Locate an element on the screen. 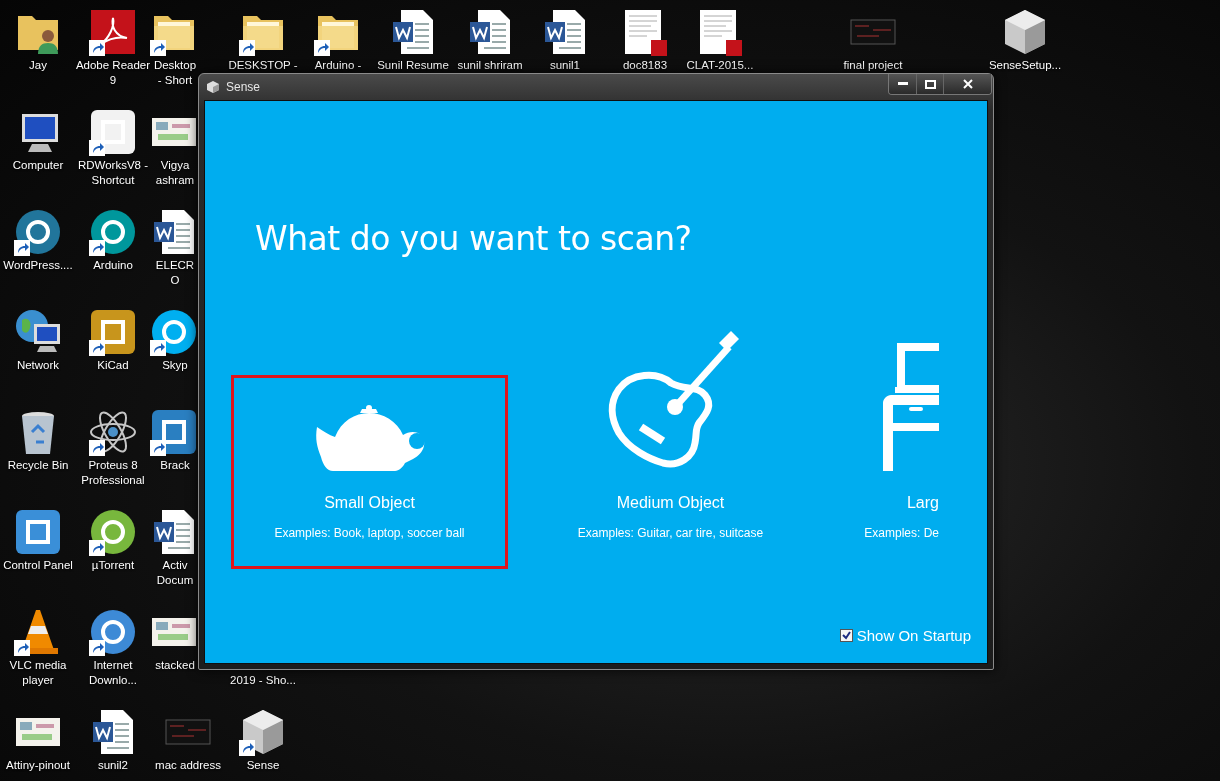  desktop-icon-label: DESKSTOP - is located at coordinates (263, 65).